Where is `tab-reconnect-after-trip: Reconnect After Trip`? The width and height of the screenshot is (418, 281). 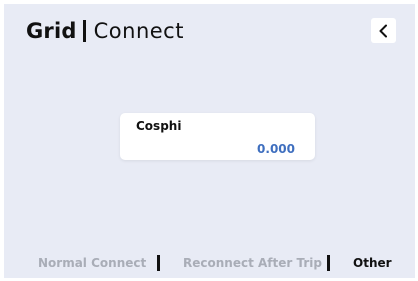 tab-reconnect-after-trip: Reconnect After Trip is located at coordinates (252, 263).